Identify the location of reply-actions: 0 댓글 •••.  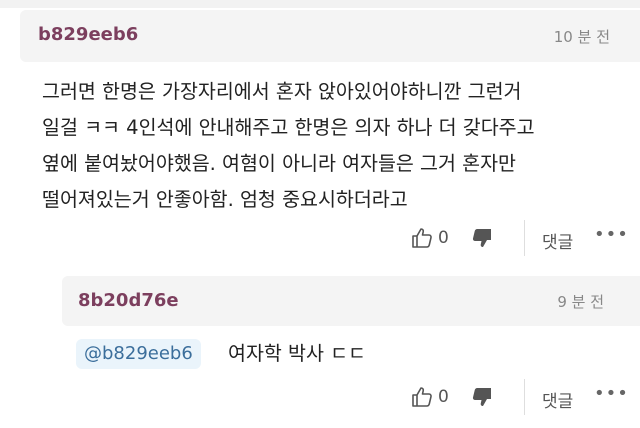
(521, 397).